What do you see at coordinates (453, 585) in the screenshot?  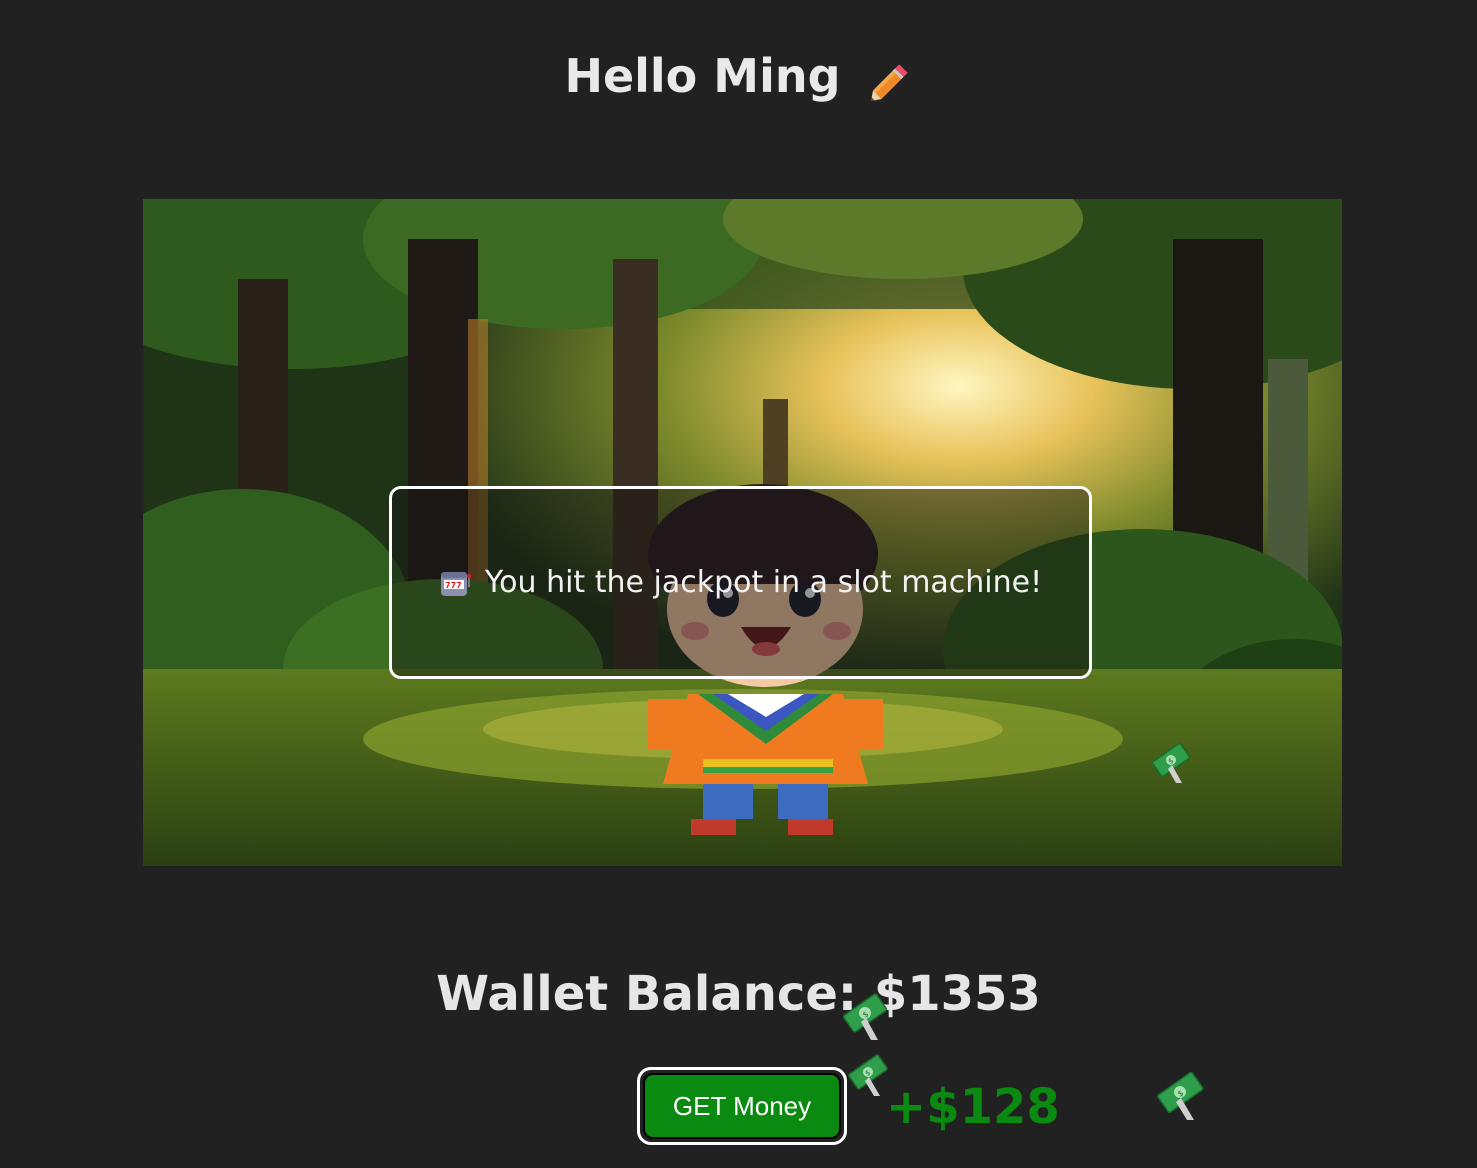 I see `svg-text: 777` at bounding box center [453, 585].